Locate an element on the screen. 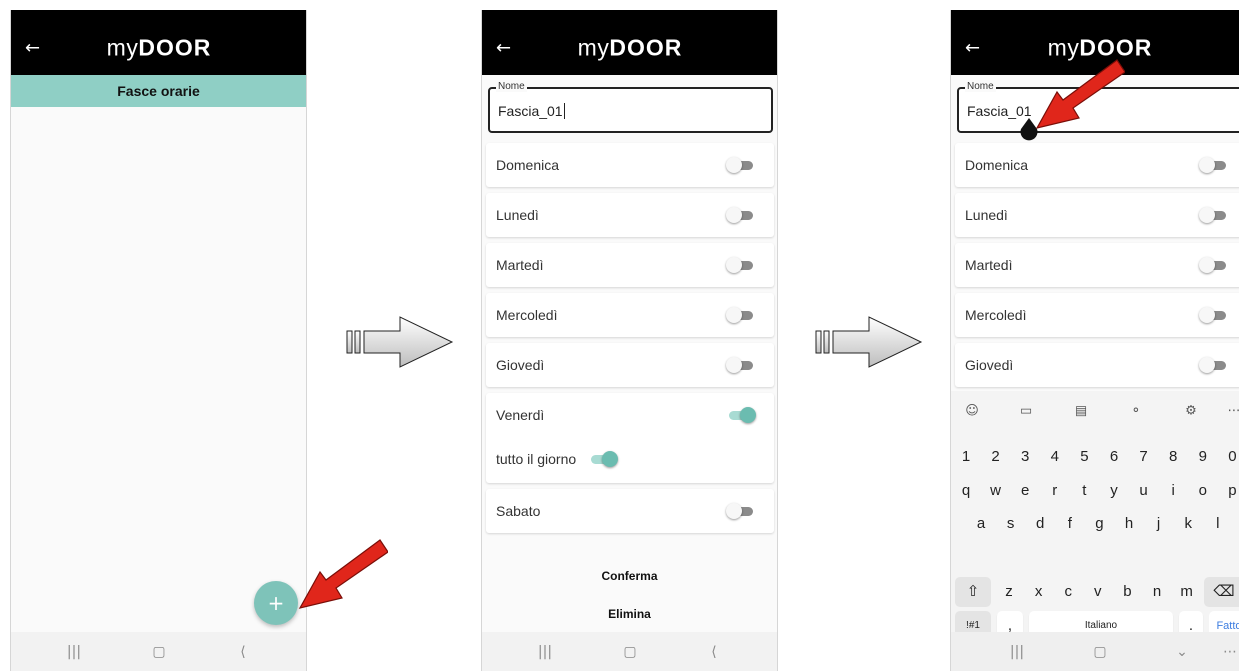  key-e: e is located at coordinates (1025, 491).